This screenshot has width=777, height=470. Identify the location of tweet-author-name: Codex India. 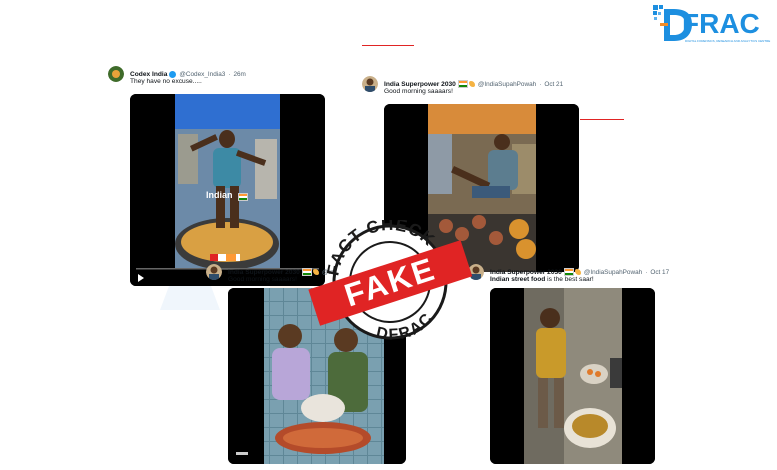
(148, 74).